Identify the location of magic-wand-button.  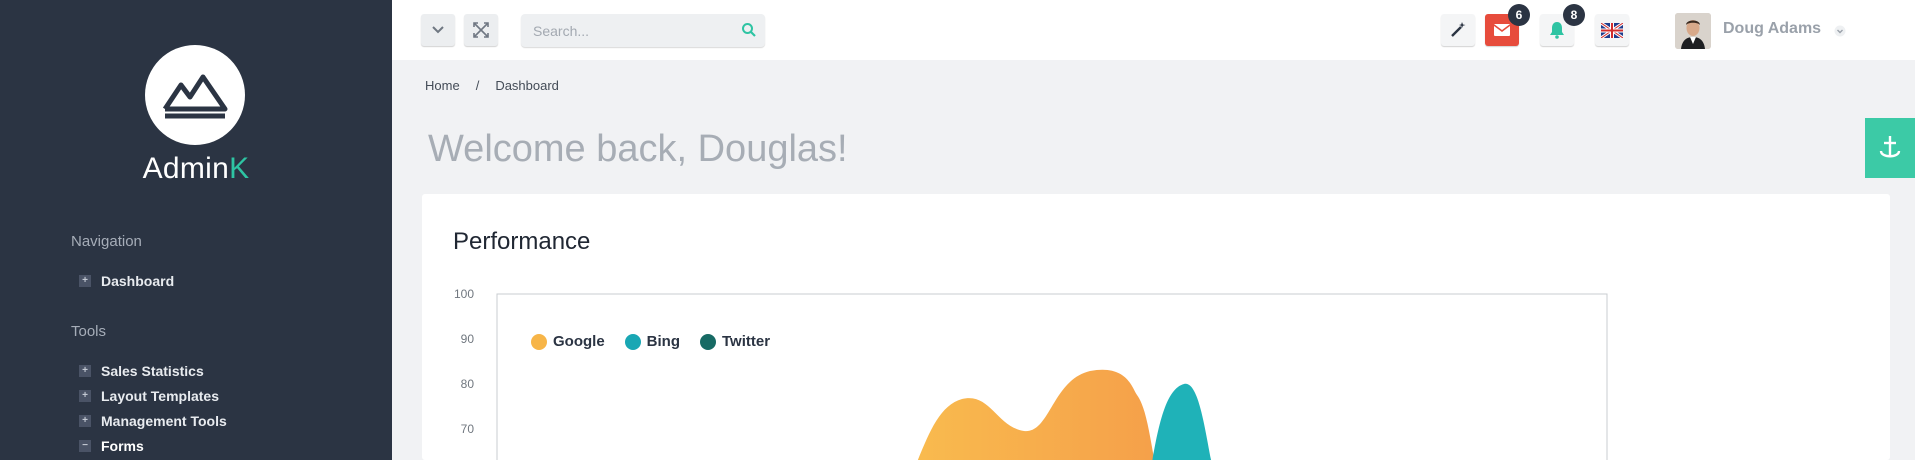
(1458, 30).